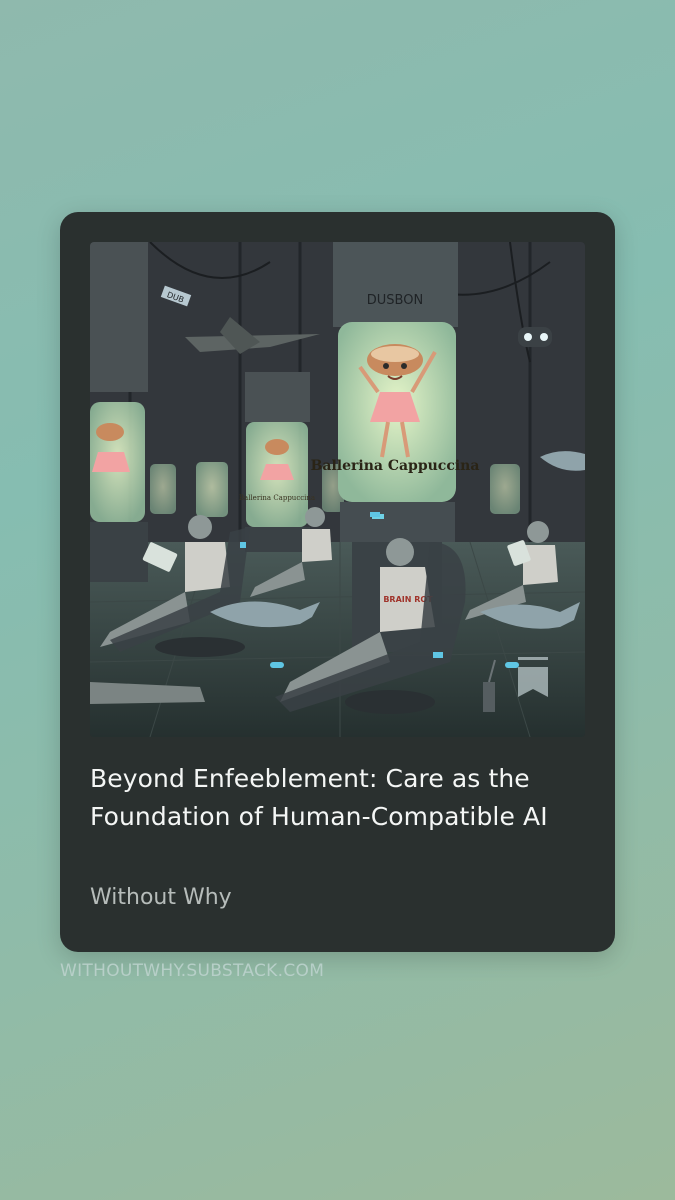 The image size is (675, 1200). I want to click on publication-name: Without Why, so click(161, 897).